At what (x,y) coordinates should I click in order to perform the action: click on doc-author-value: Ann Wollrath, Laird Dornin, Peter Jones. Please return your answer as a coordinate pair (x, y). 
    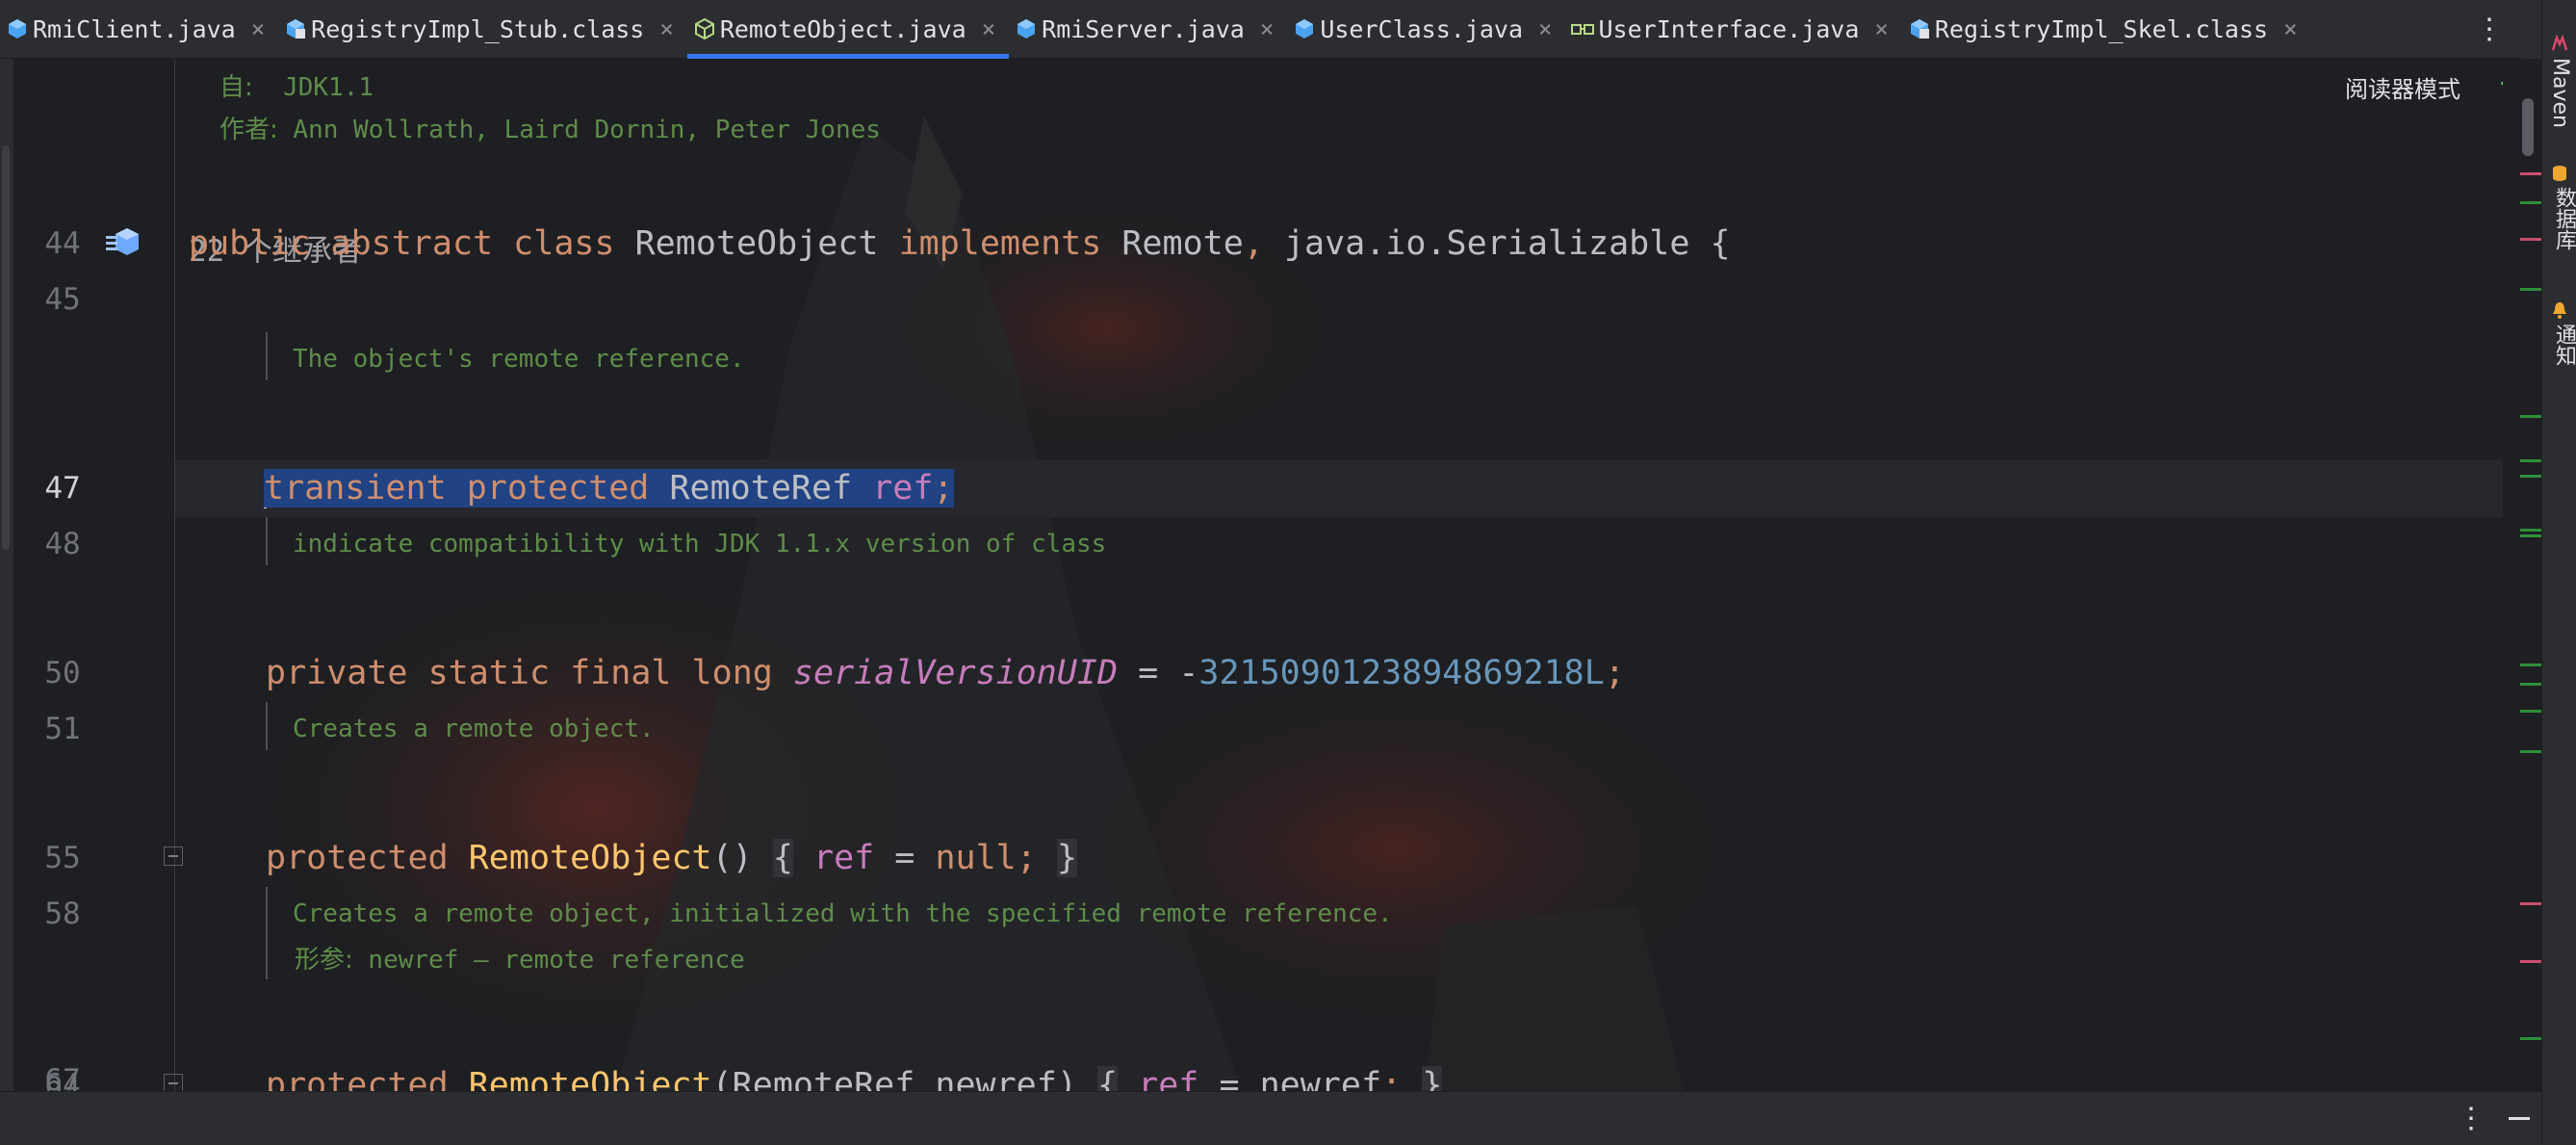
    Looking at the image, I should click on (587, 130).